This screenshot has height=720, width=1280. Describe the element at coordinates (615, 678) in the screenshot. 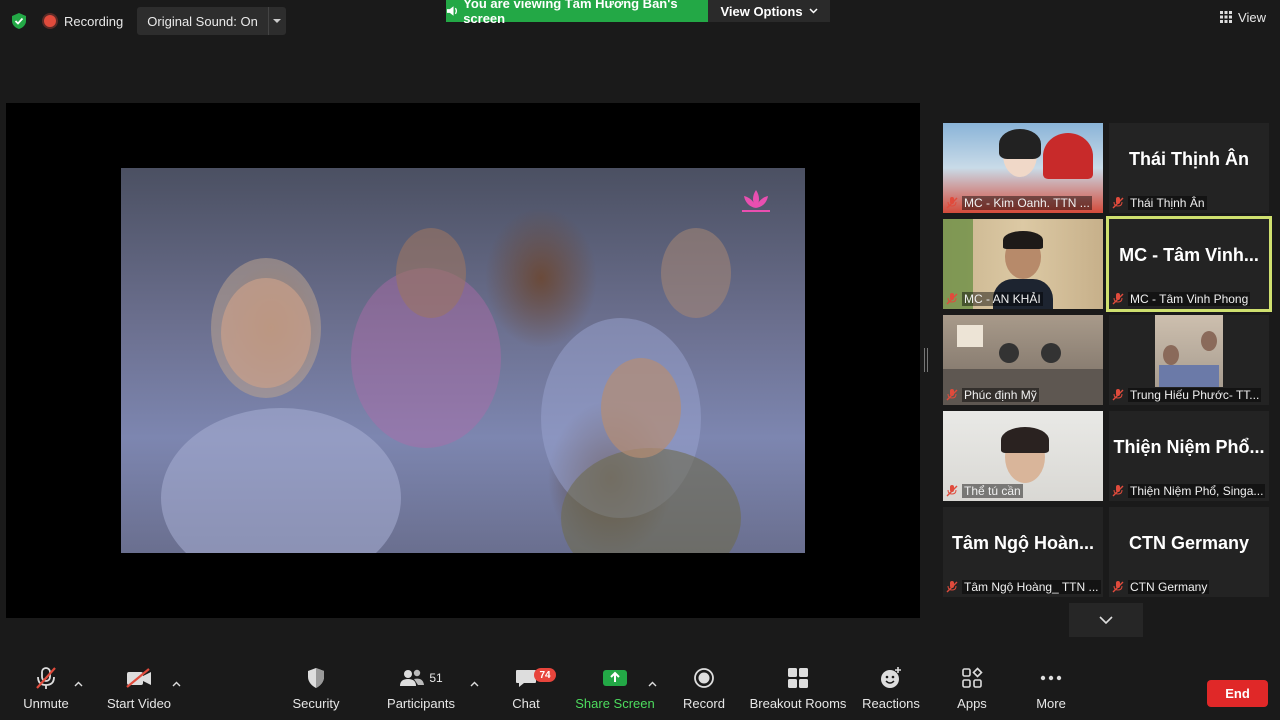

I see `share-screen-icon` at that location.